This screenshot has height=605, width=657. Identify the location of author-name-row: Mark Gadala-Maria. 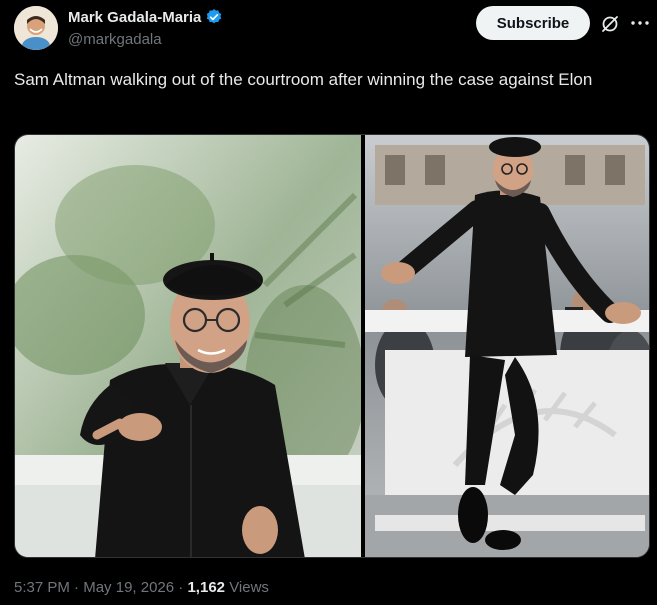
(145, 17).